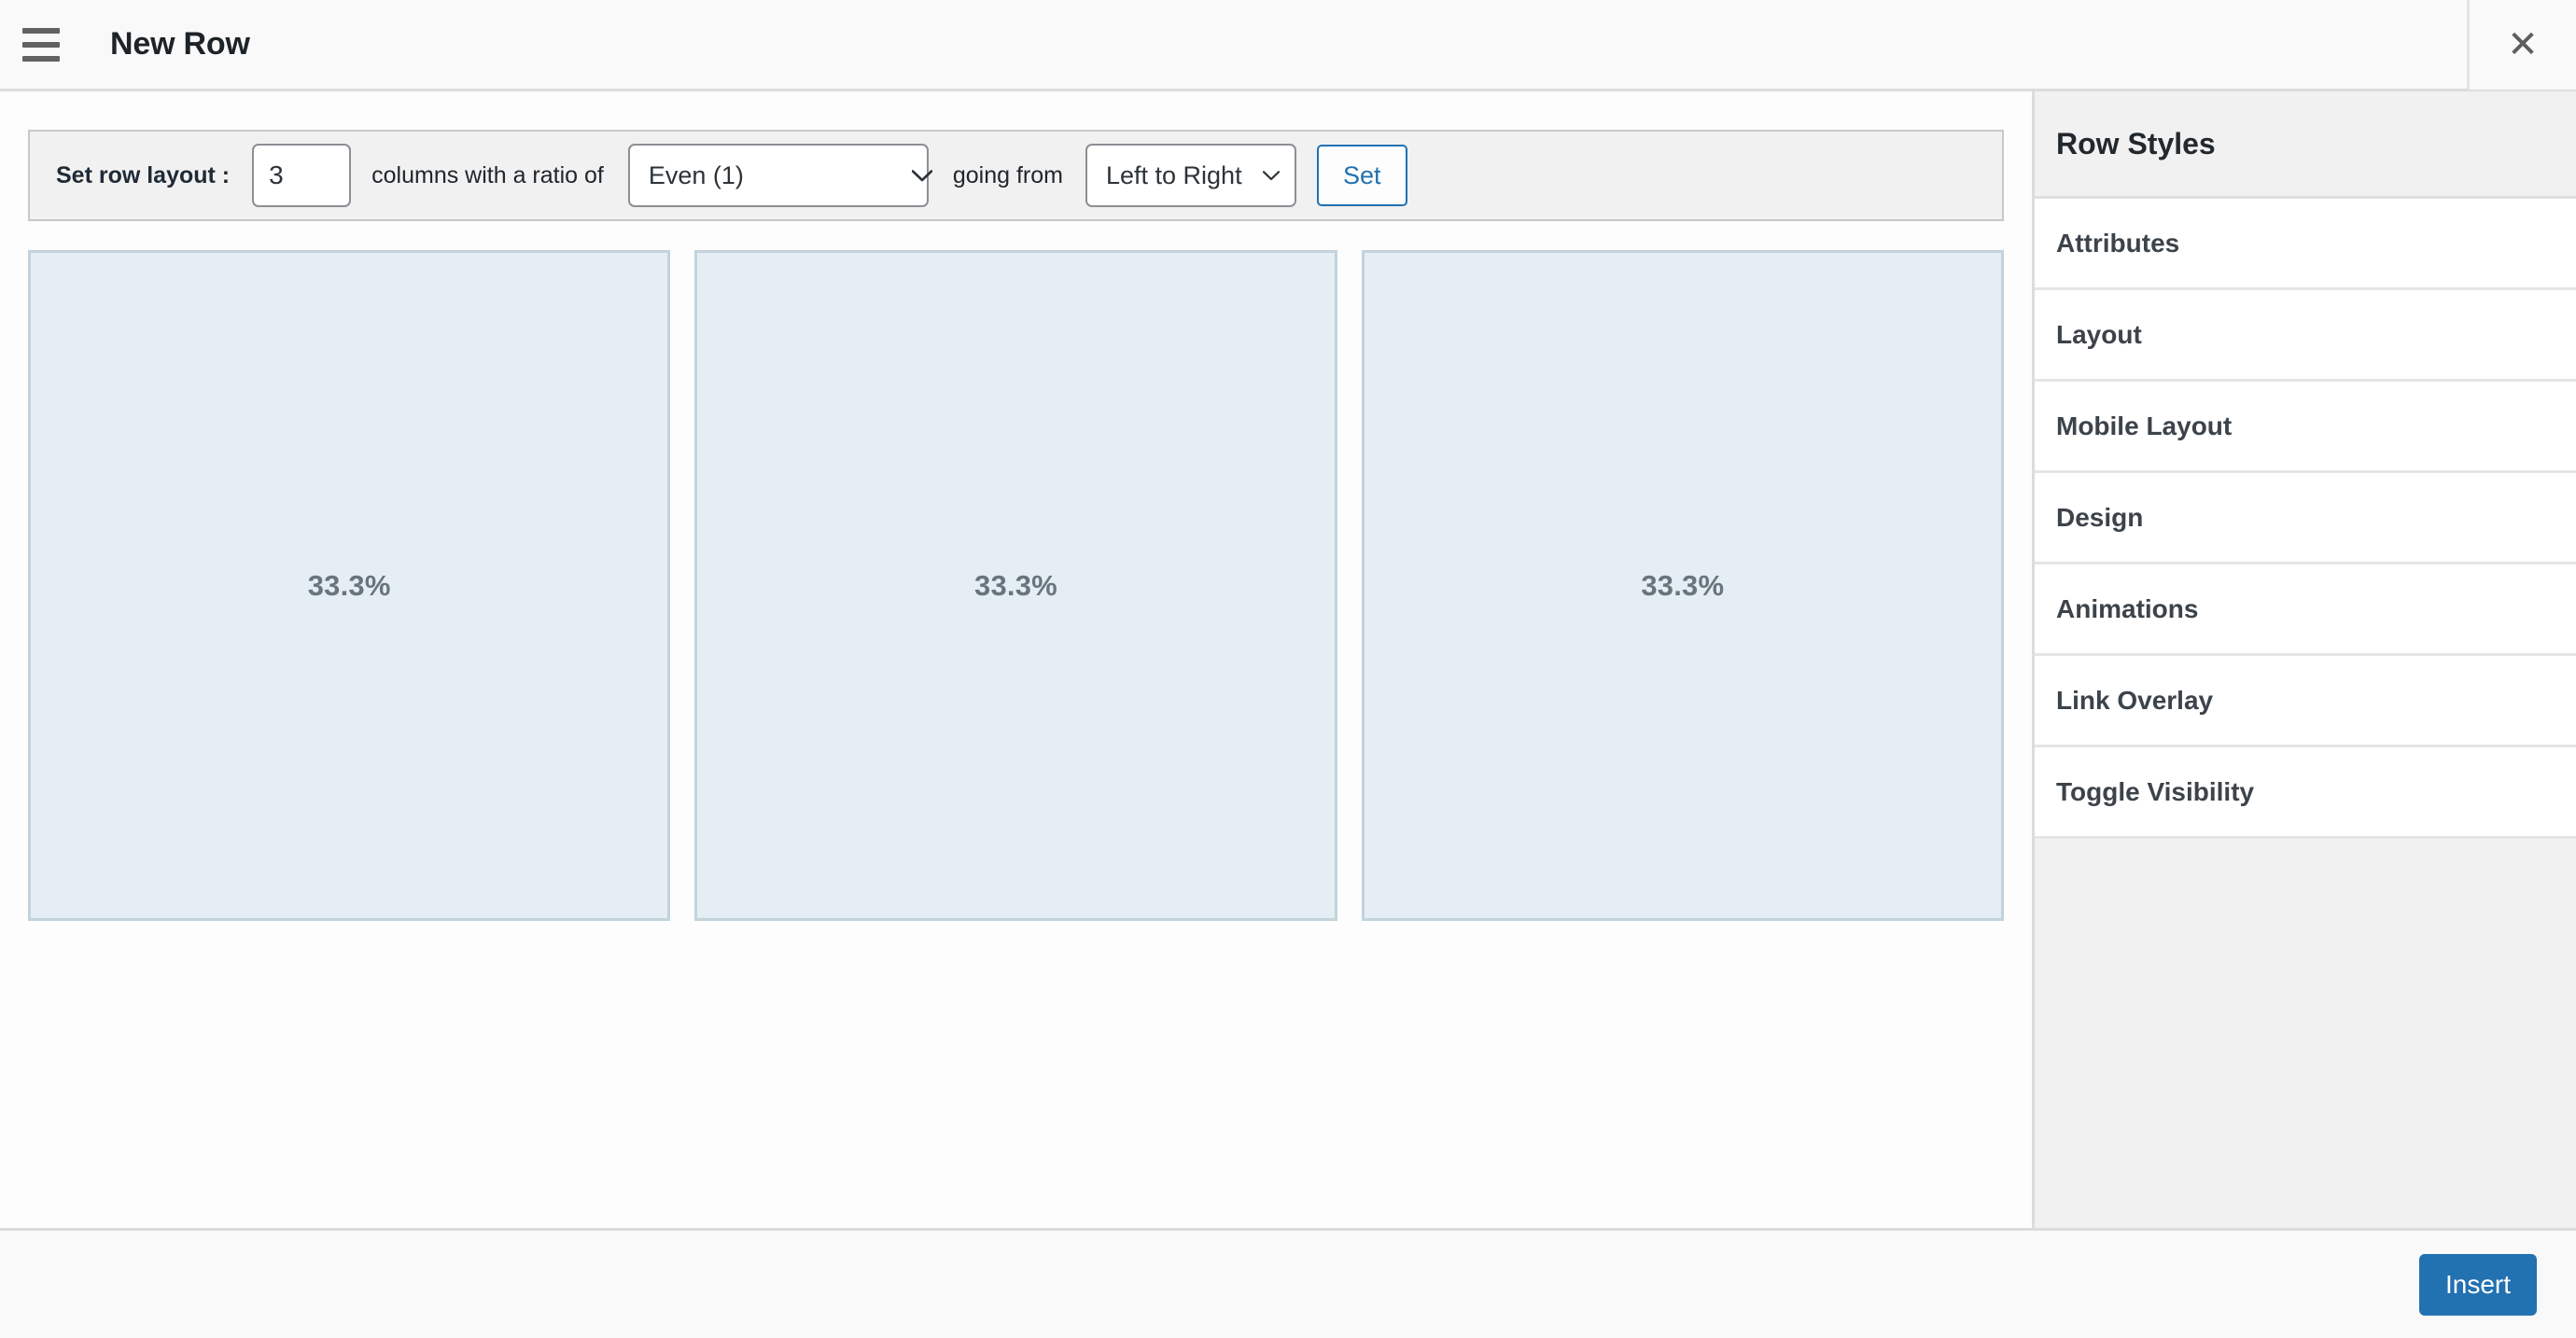  I want to click on sidebar-item-label: Layout, so click(2099, 334).